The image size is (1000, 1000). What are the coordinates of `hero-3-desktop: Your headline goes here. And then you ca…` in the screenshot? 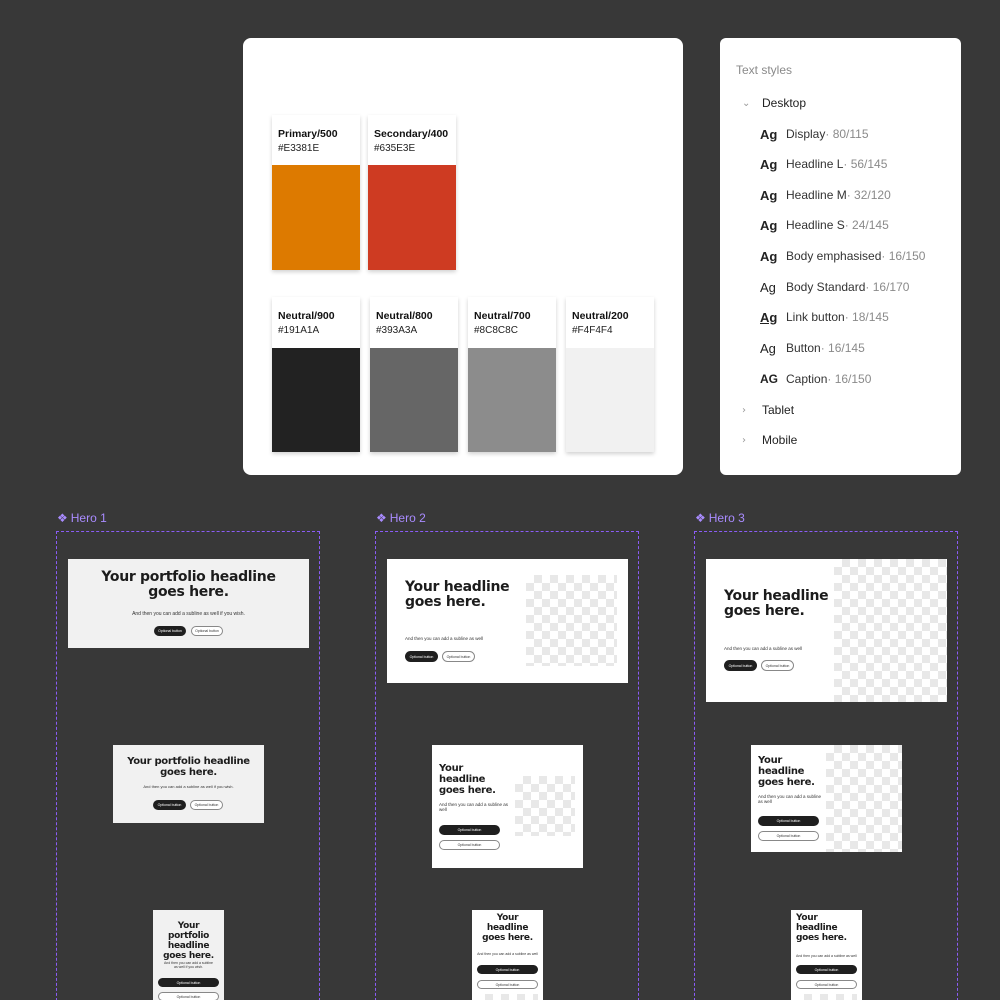 It's located at (826, 630).